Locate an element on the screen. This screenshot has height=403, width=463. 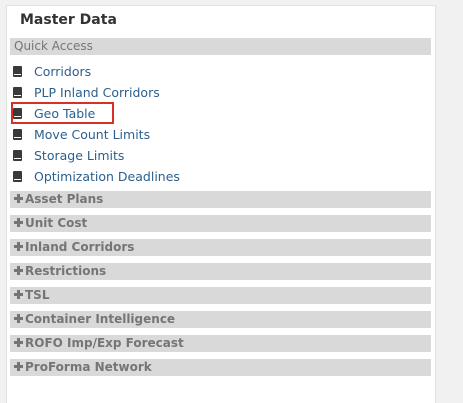
quick-link-label: Optimization Deadlines is located at coordinates (107, 177).